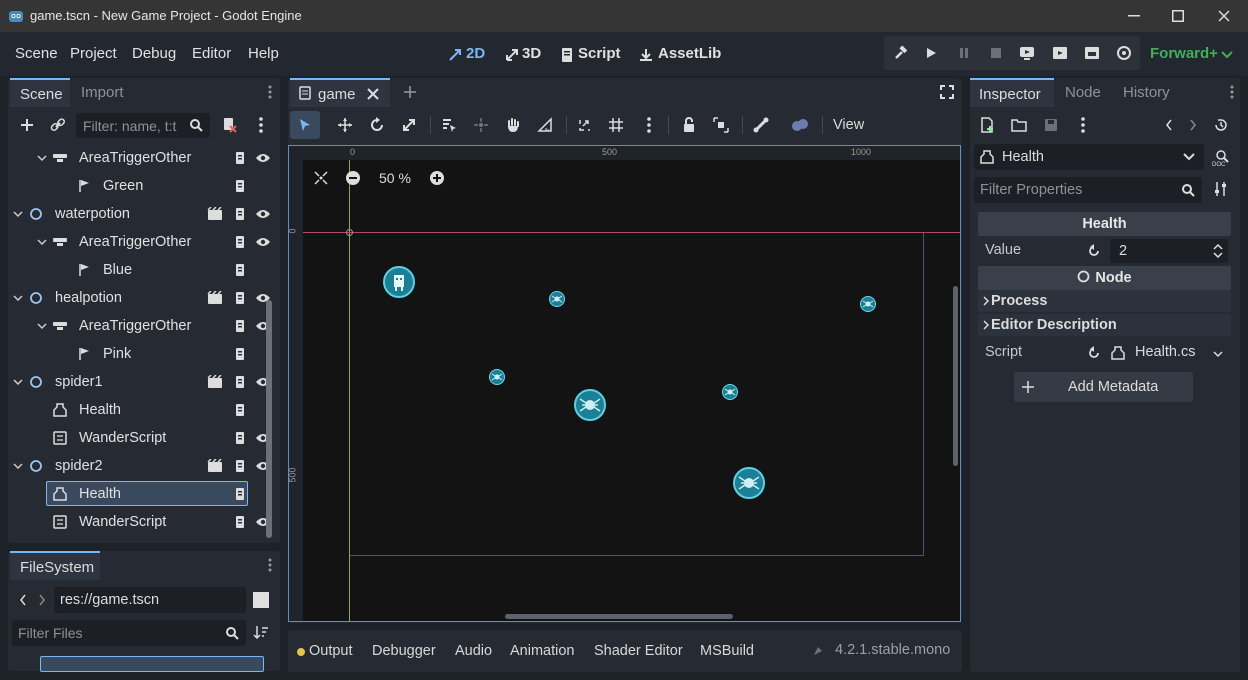 This screenshot has height=680, width=1248. I want to click on movie-maker-icon, so click(1124, 53).